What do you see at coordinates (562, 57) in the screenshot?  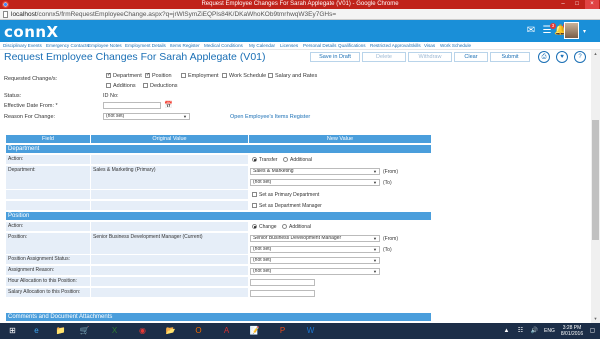 I see `favorite-heart-icon: ♥` at bounding box center [562, 57].